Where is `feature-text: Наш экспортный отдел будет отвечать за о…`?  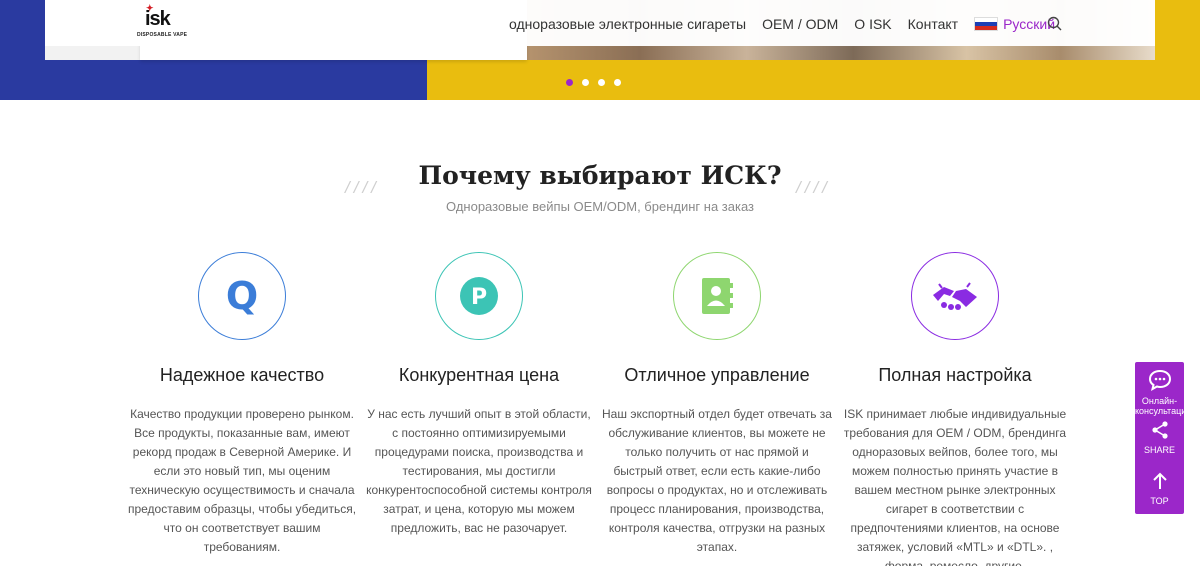
feature-text: Наш экспортный отдел будет отвечать за о… is located at coordinates (717, 480).